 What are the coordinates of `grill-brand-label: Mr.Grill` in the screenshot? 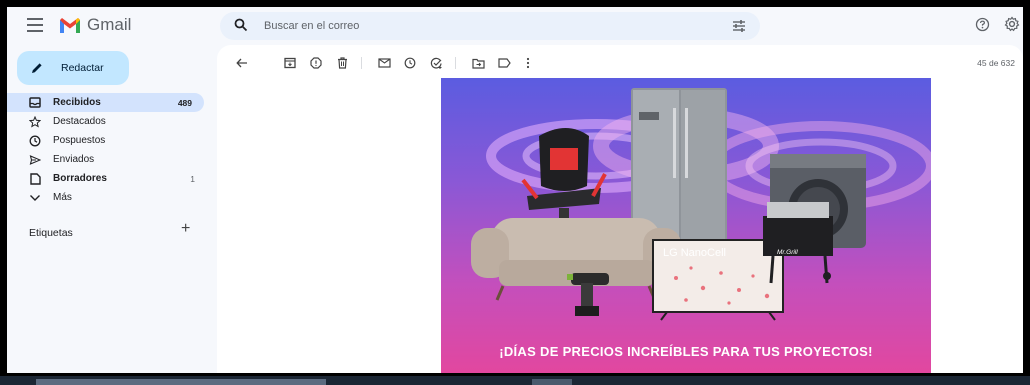 It's located at (787, 252).